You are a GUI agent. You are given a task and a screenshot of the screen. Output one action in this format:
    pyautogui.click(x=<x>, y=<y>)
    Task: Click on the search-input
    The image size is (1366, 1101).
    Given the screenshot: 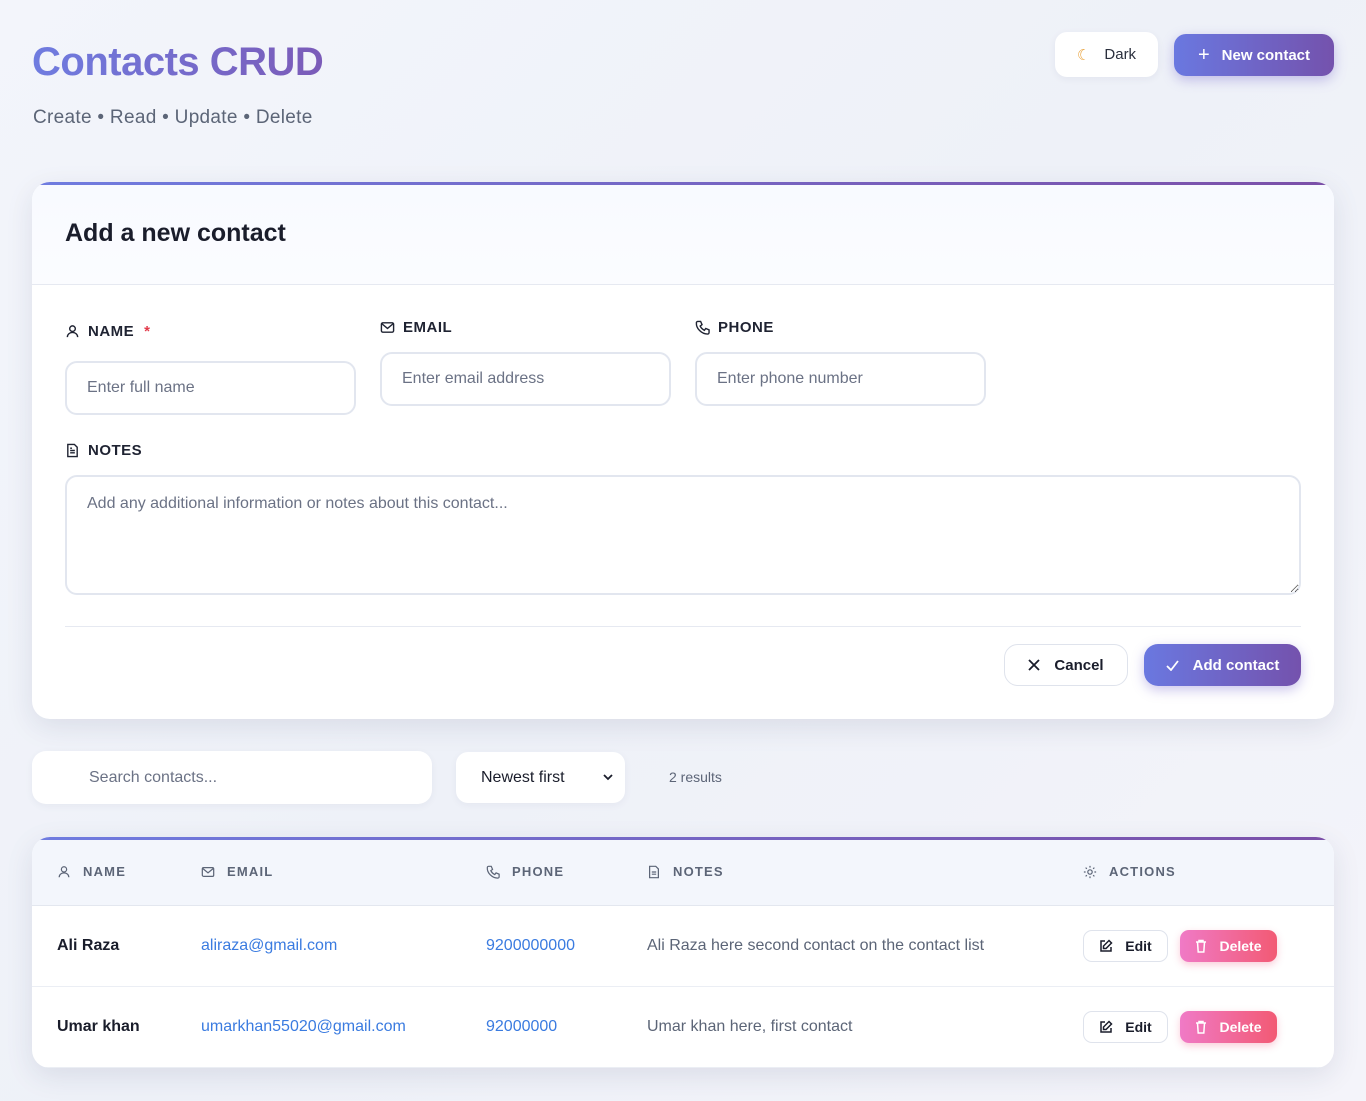 What is the action you would take?
    pyautogui.click(x=232, y=777)
    